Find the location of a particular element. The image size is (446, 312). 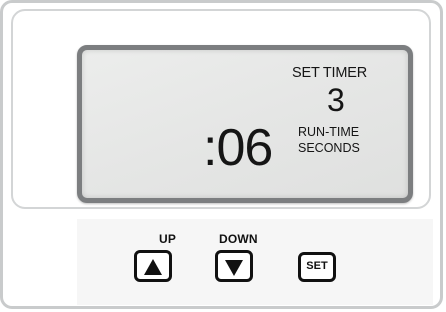

down-button is located at coordinates (234, 266).